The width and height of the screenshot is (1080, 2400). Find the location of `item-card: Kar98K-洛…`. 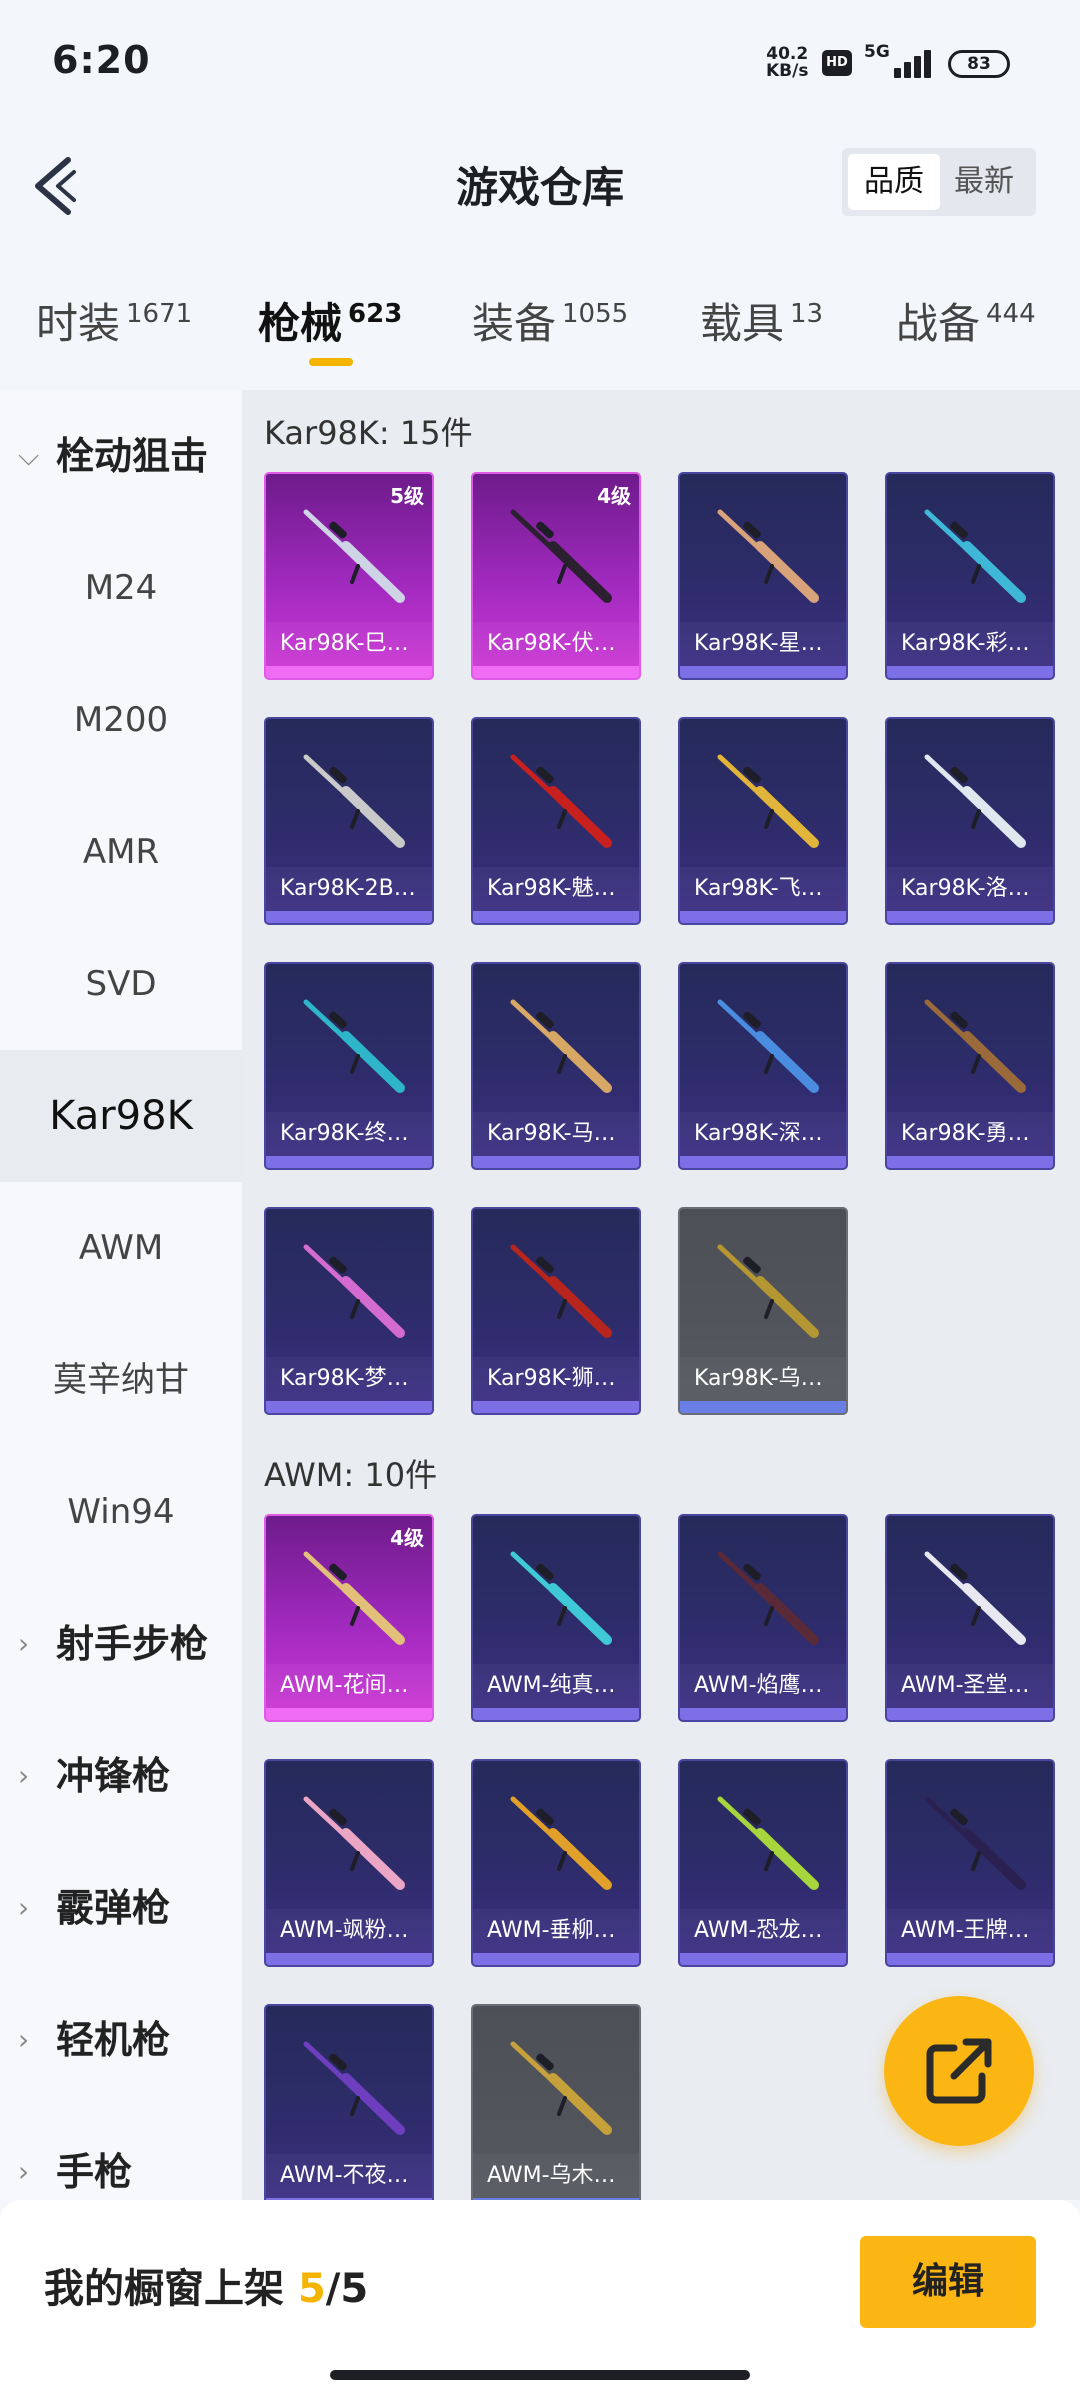

item-card: Kar98K-洛… is located at coordinates (970, 821).